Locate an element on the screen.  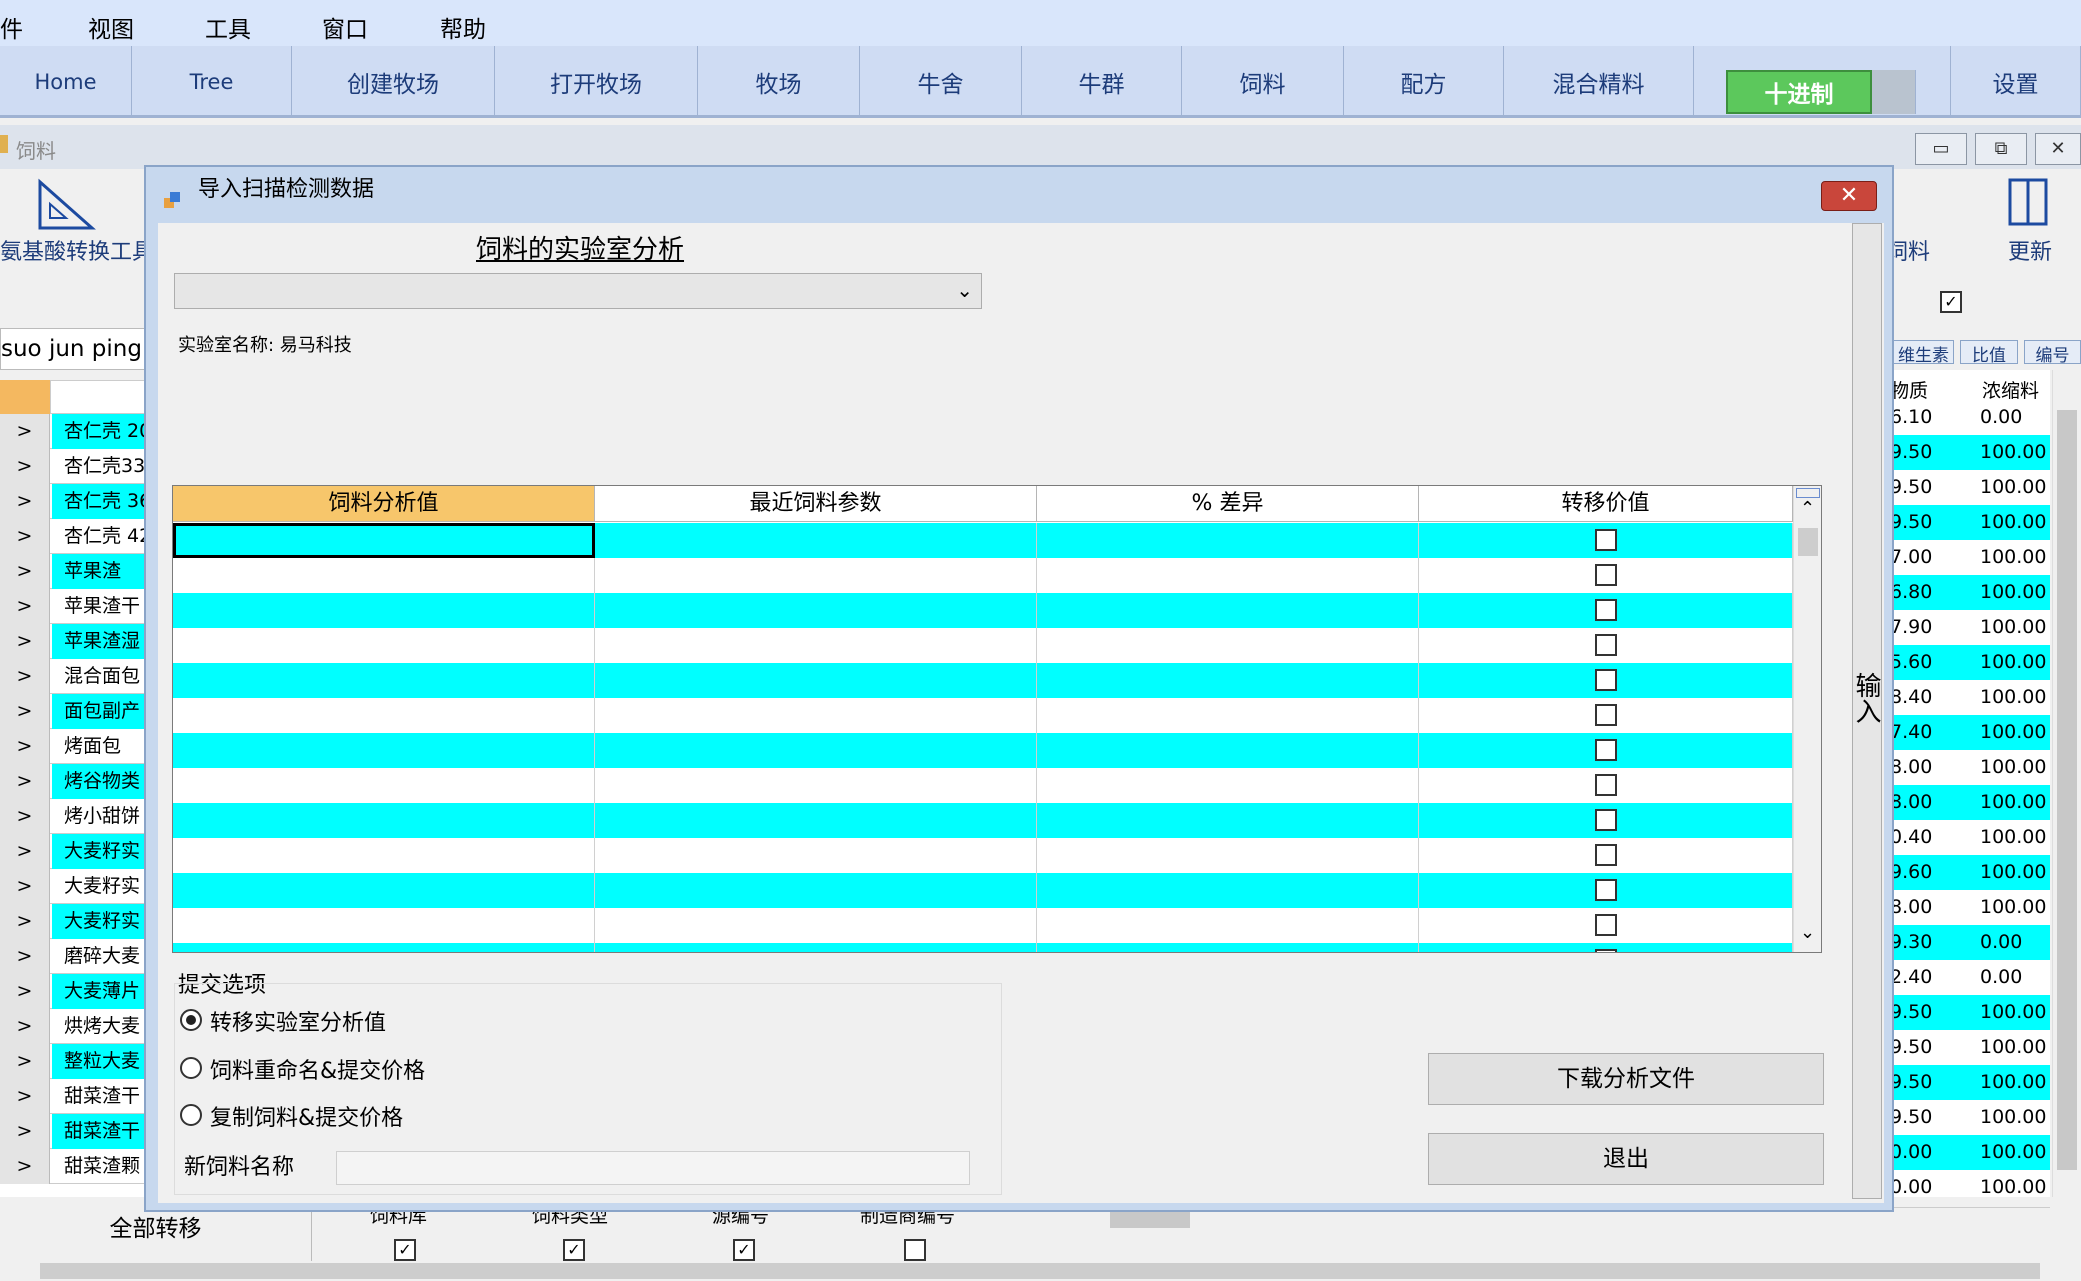
dialog-close-button: ✕ is located at coordinates (1849, 196).